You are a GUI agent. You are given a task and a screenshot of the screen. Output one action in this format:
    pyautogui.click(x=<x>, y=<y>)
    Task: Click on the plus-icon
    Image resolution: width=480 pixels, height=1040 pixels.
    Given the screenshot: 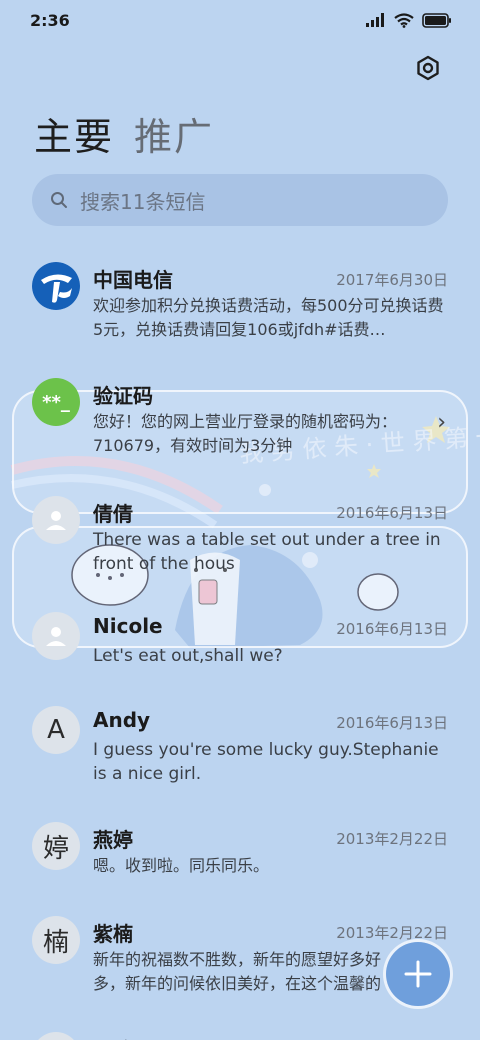 What is the action you would take?
    pyautogui.click(x=418, y=974)
    